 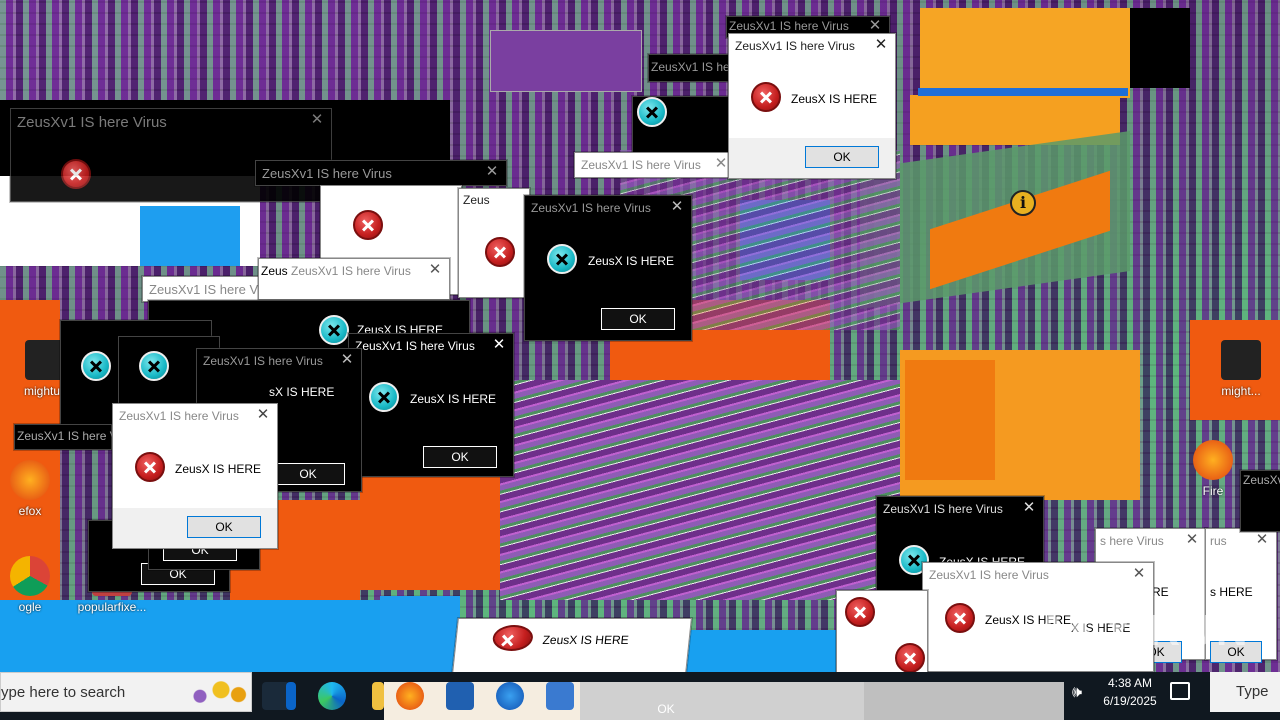 What do you see at coordinates (1260, 501) in the screenshot?
I see `virus-dialog-partial: ZeusXv` at bounding box center [1260, 501].